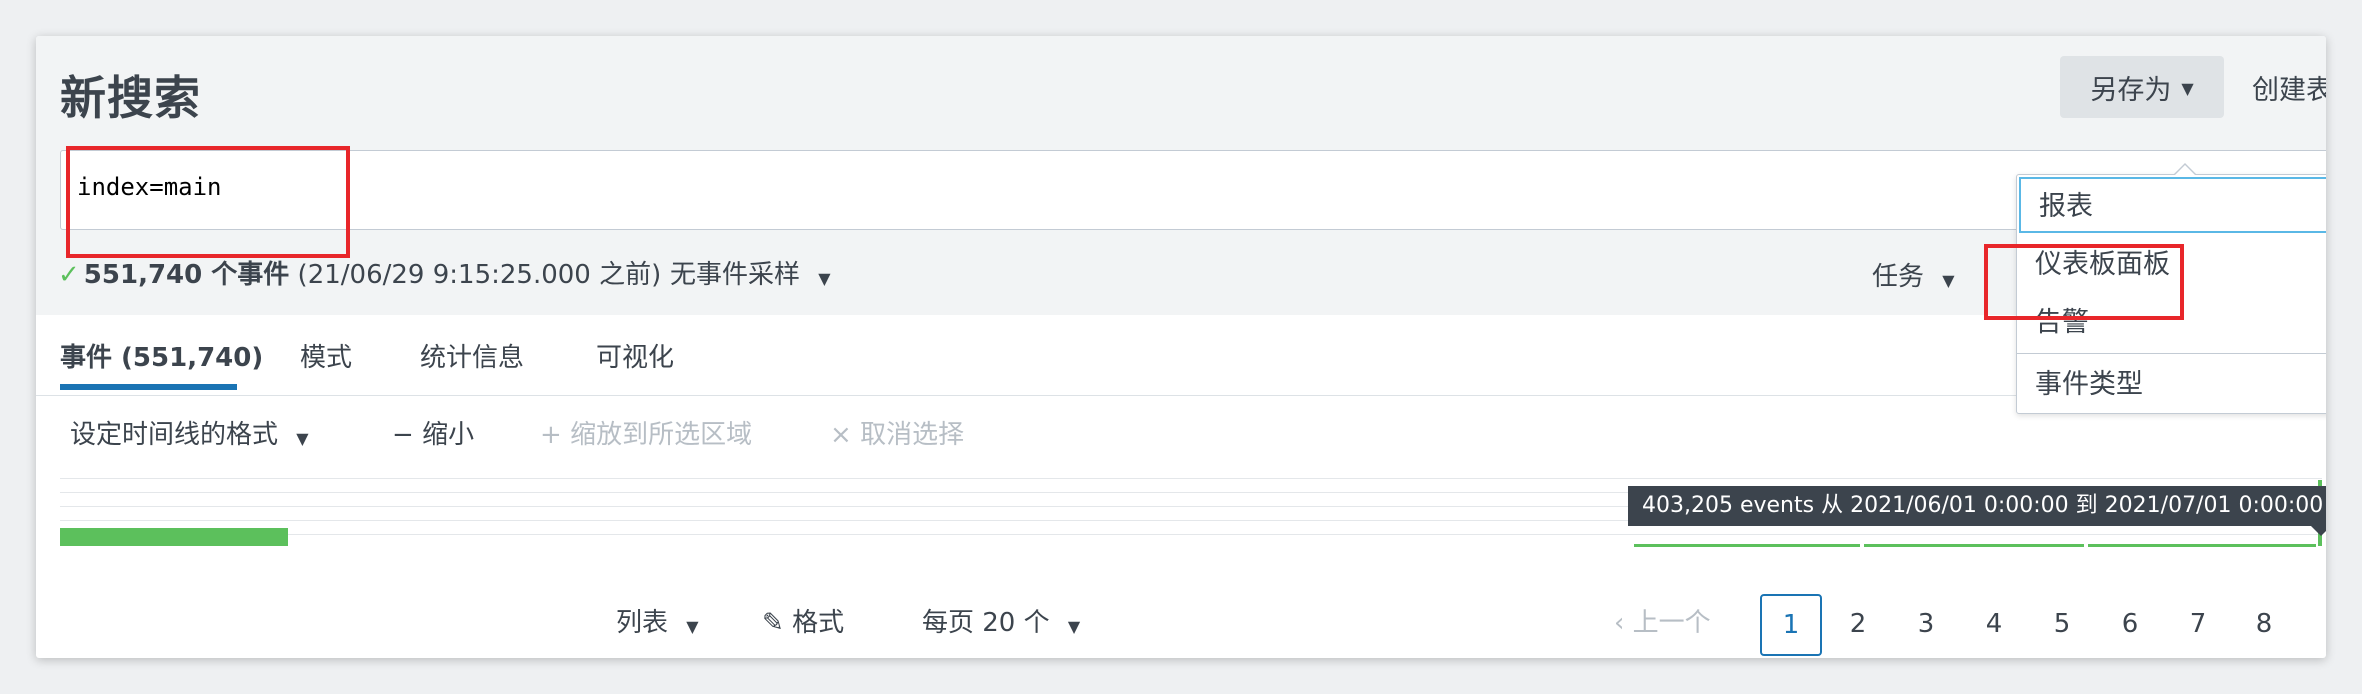  Describe the element at coordinates (403, 435) in the screenshot. I see `minus-icon: −` at that location.